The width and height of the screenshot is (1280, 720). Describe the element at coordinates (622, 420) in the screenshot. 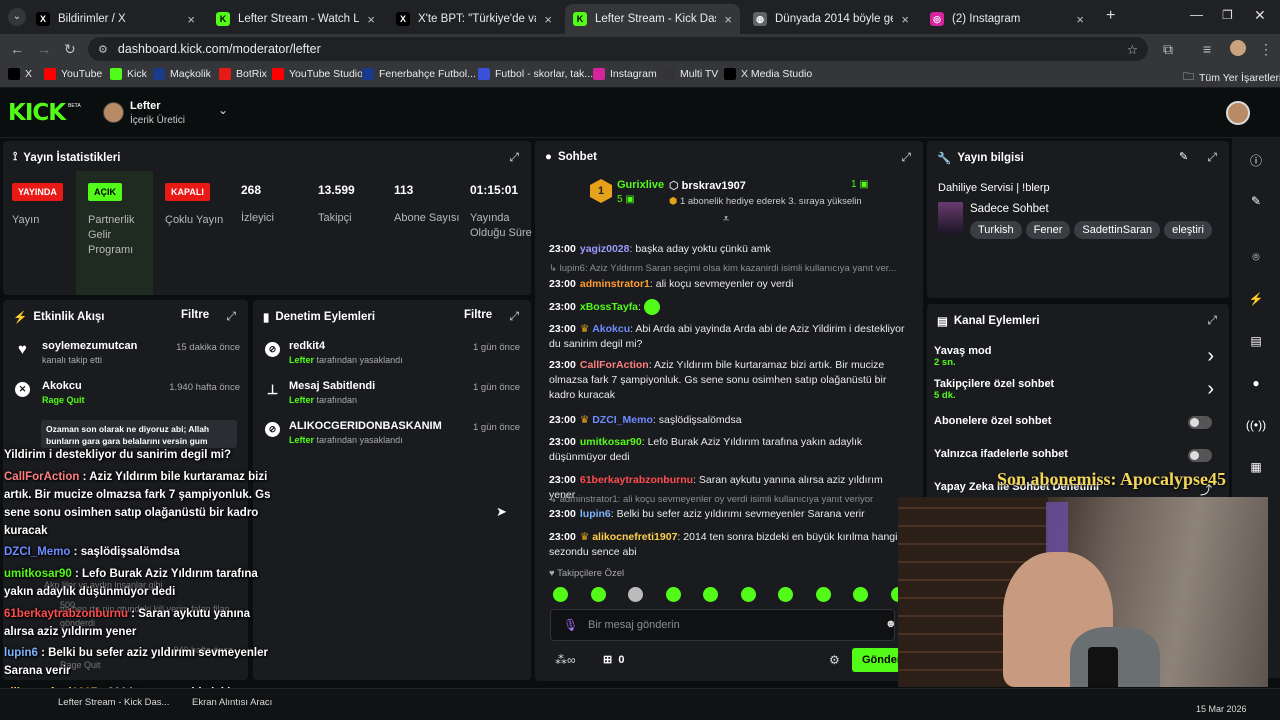

I see `message-username: DZCI_Memo` at that location.